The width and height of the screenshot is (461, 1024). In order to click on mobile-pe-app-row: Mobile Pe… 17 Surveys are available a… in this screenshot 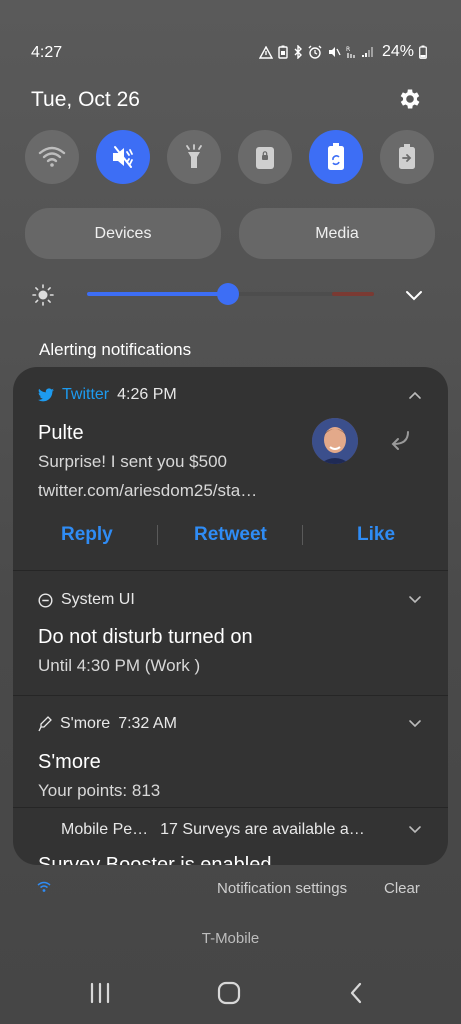, I will do `click(213, 830)`.